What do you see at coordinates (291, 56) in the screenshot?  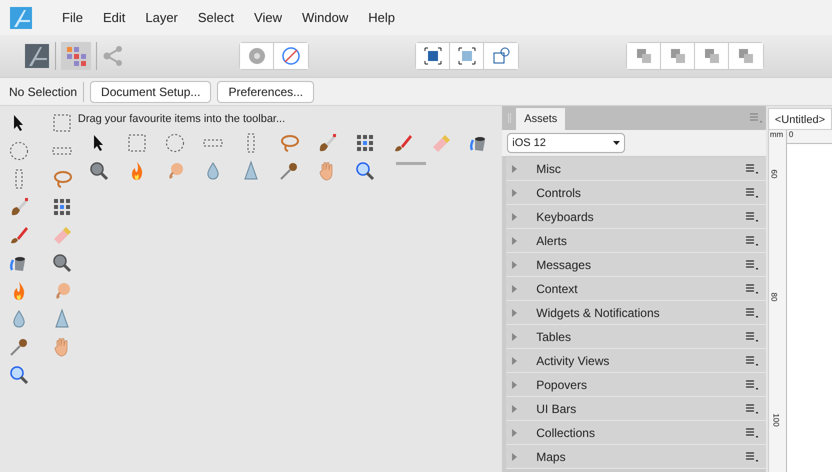 I see `no-flower-button` at bounding box center [291, 56].